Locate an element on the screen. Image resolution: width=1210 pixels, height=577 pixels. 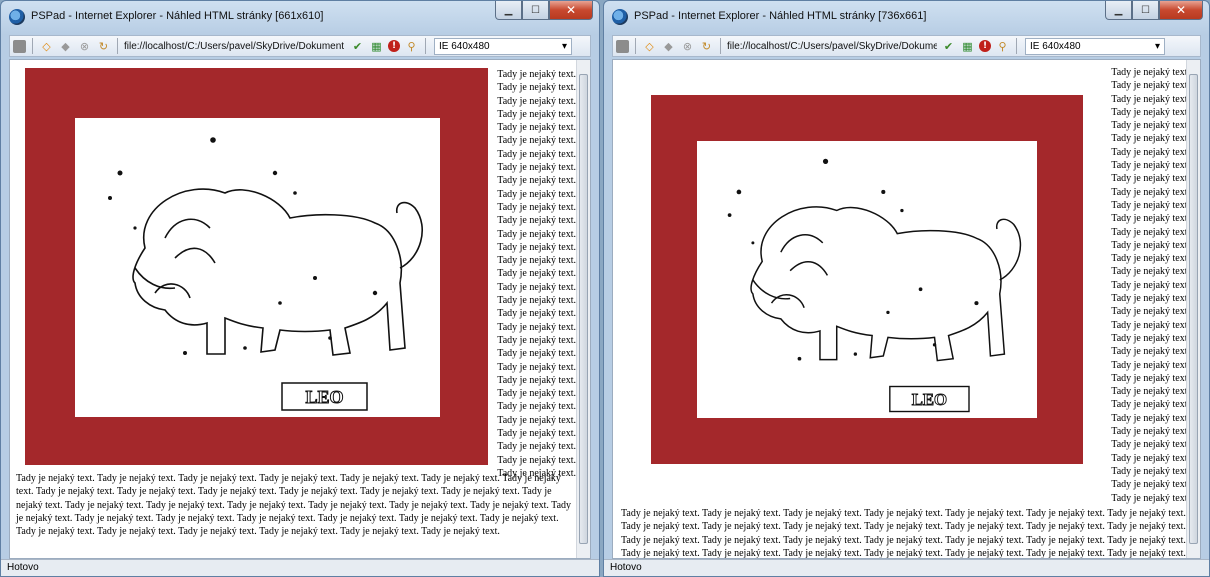
leo-label: LEO is located at coordinates (929, 399).